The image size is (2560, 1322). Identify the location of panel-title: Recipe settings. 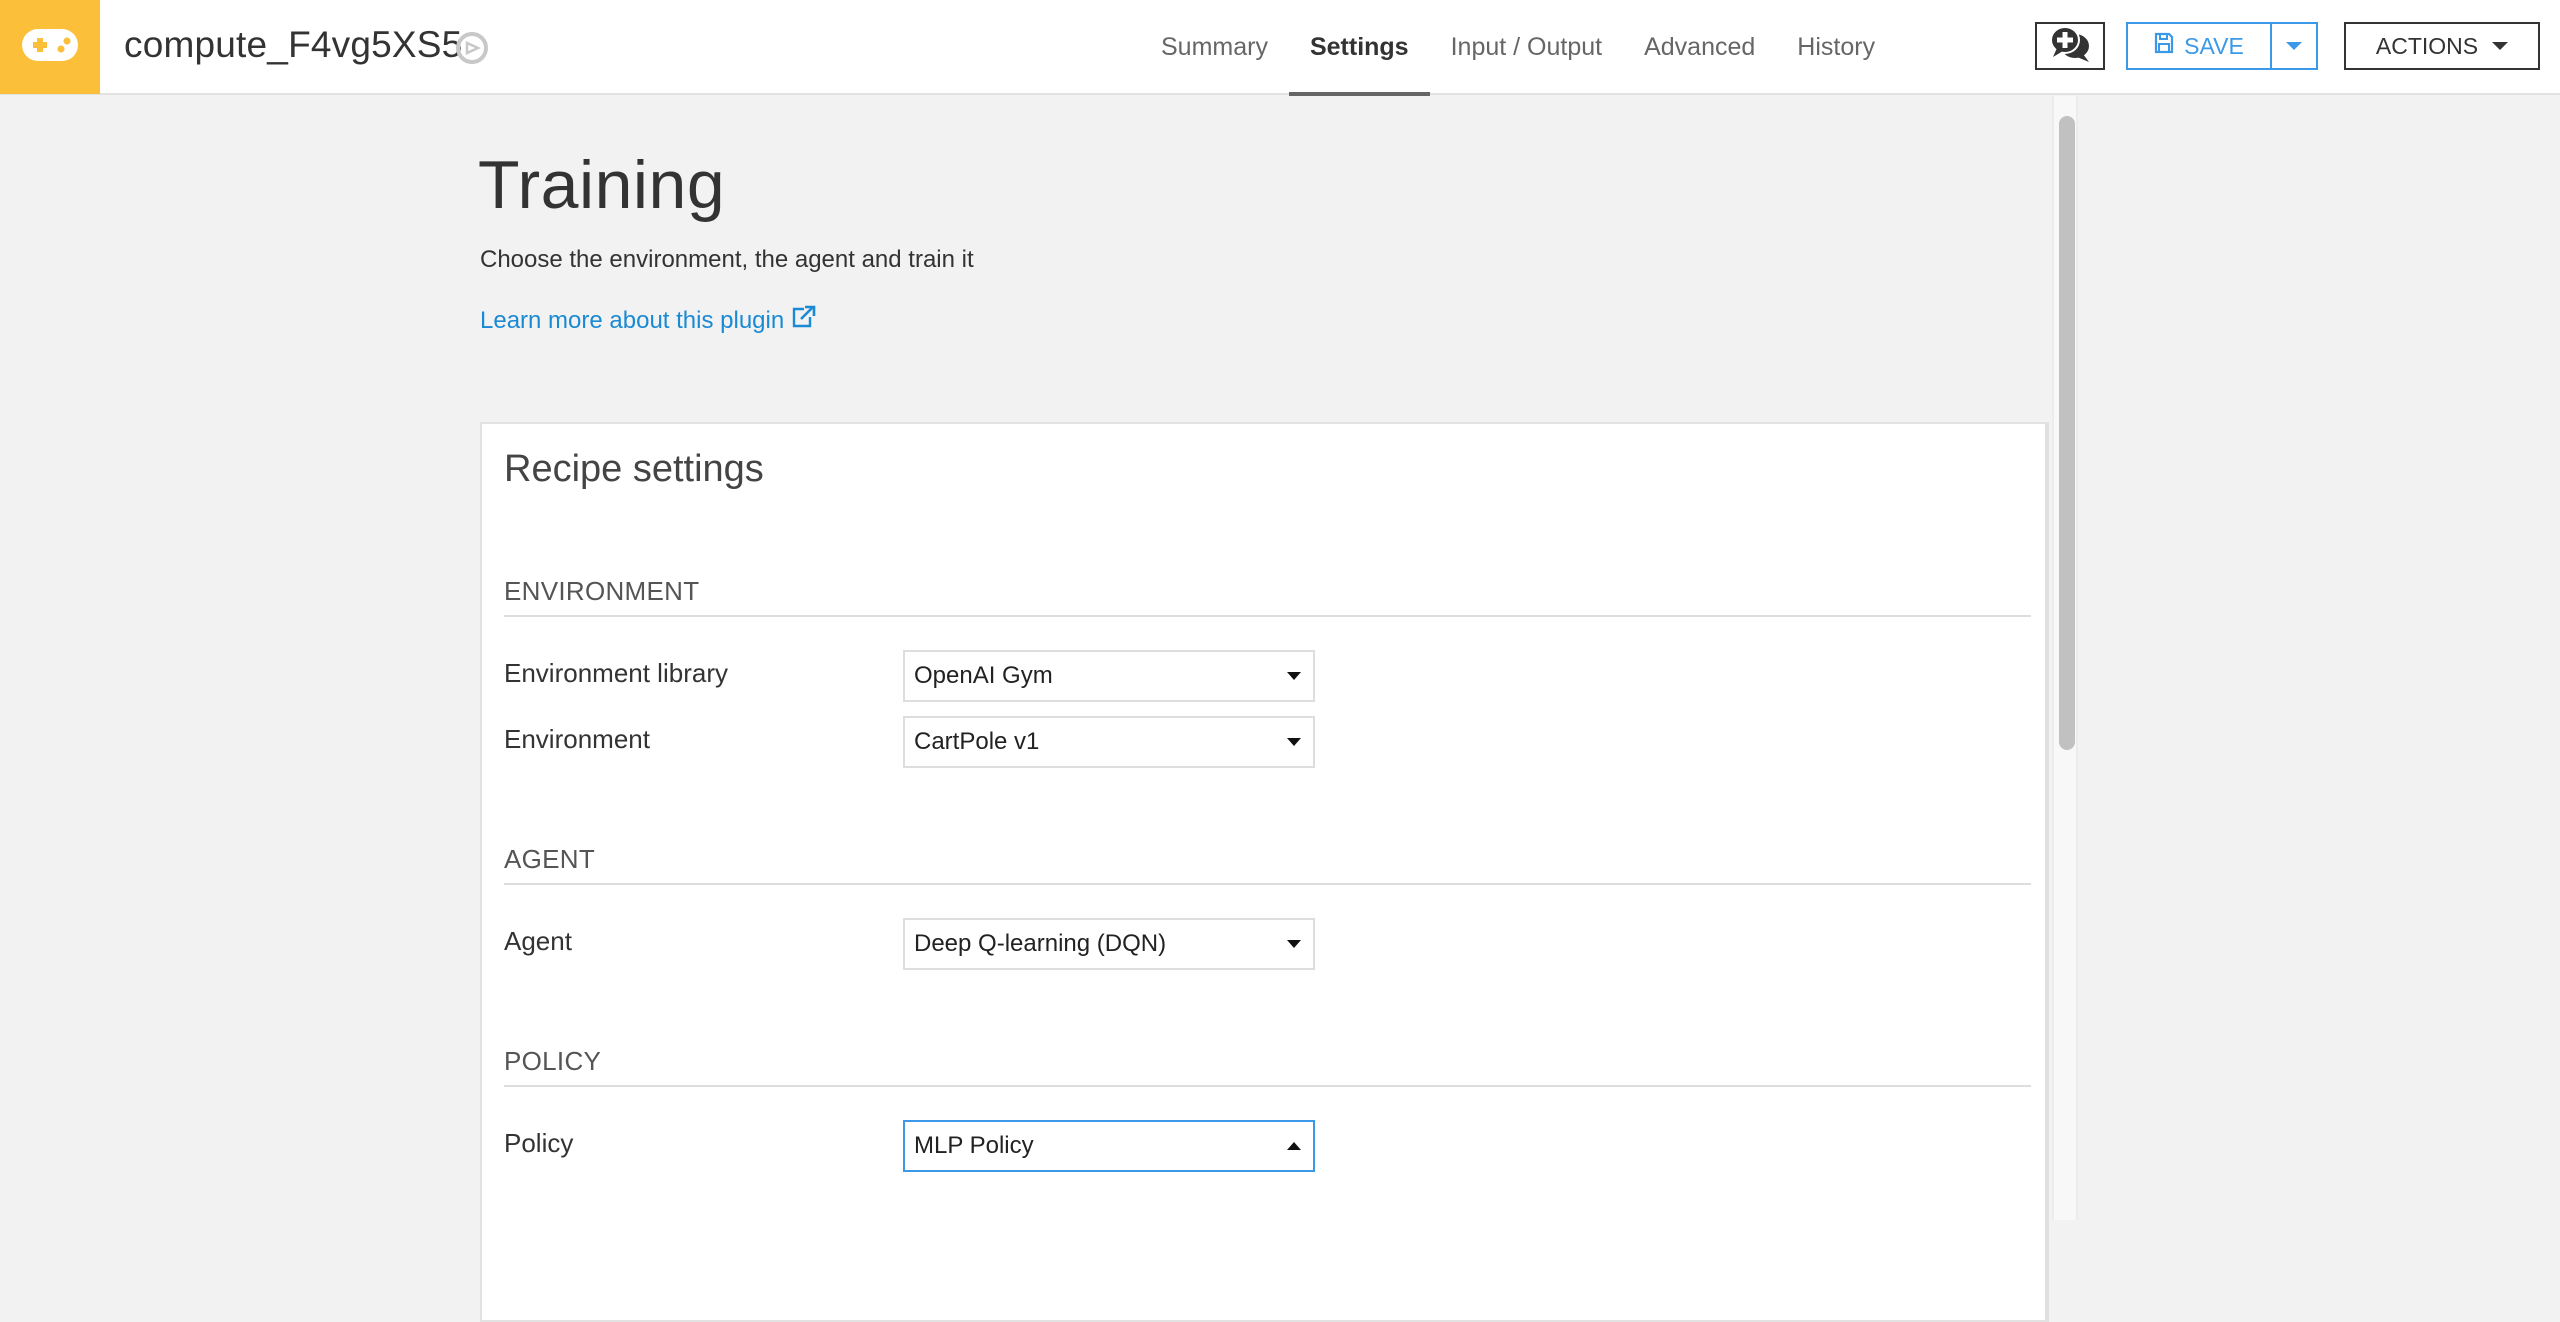
(634, 469).